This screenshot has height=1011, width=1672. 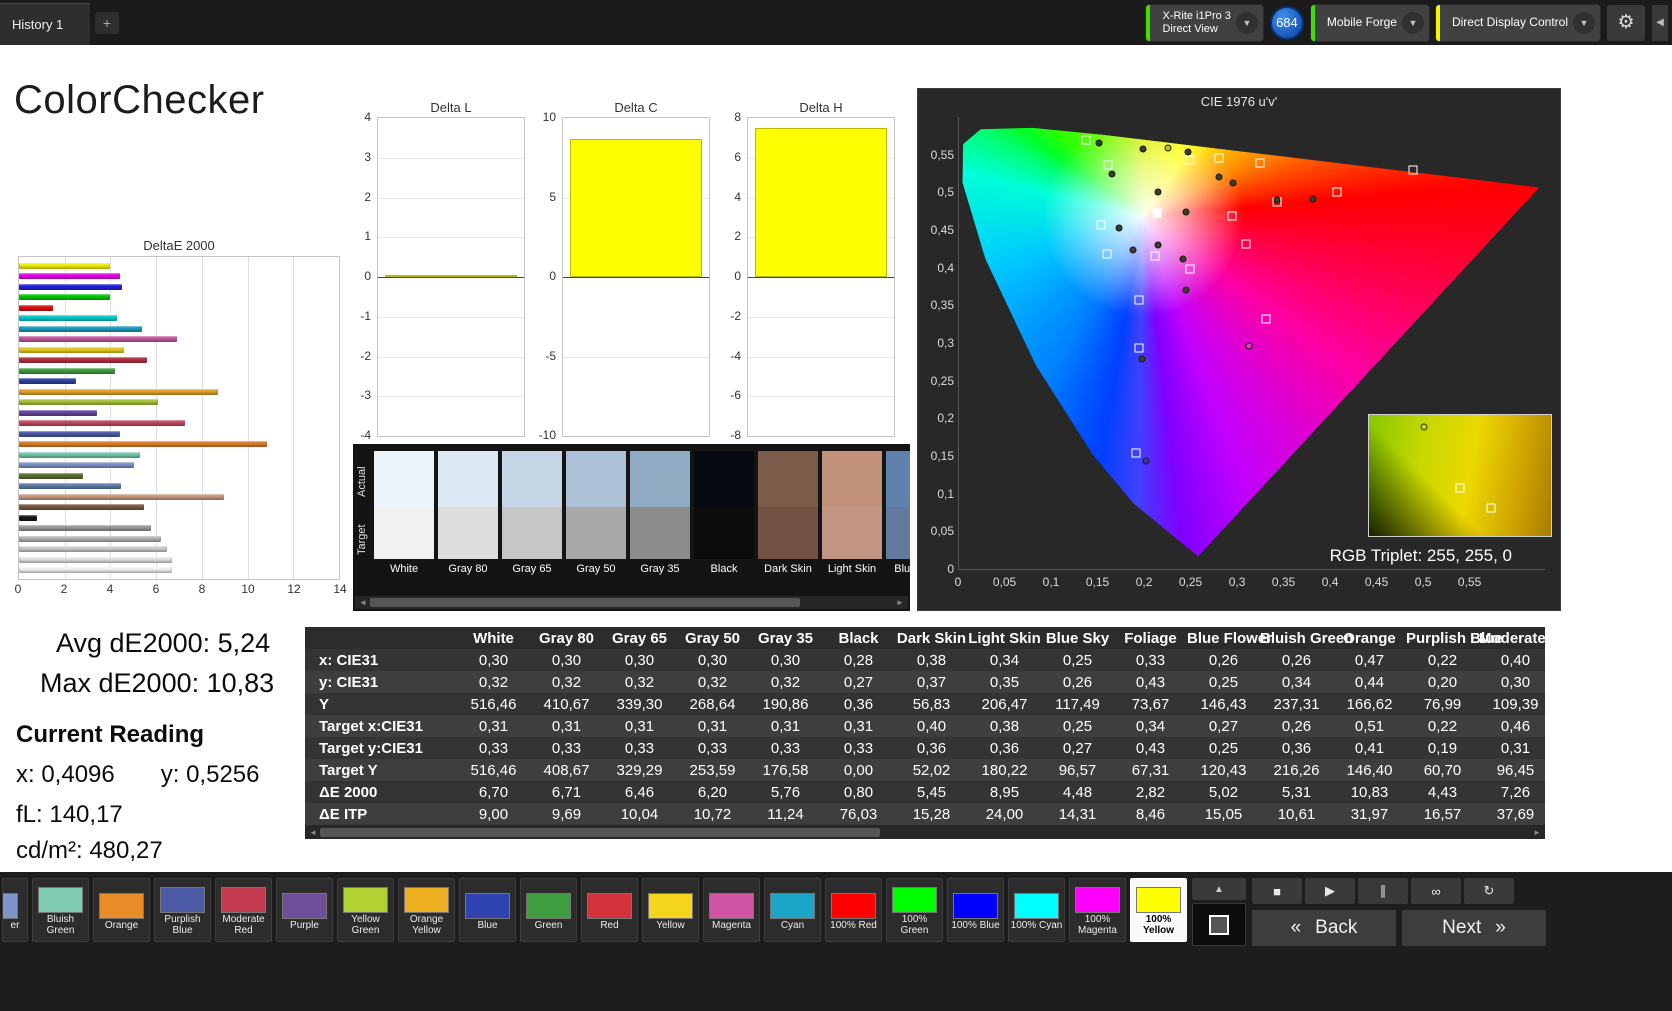 I want to click on patch-label: 100% Cyan, so click(x=1036, y=925).